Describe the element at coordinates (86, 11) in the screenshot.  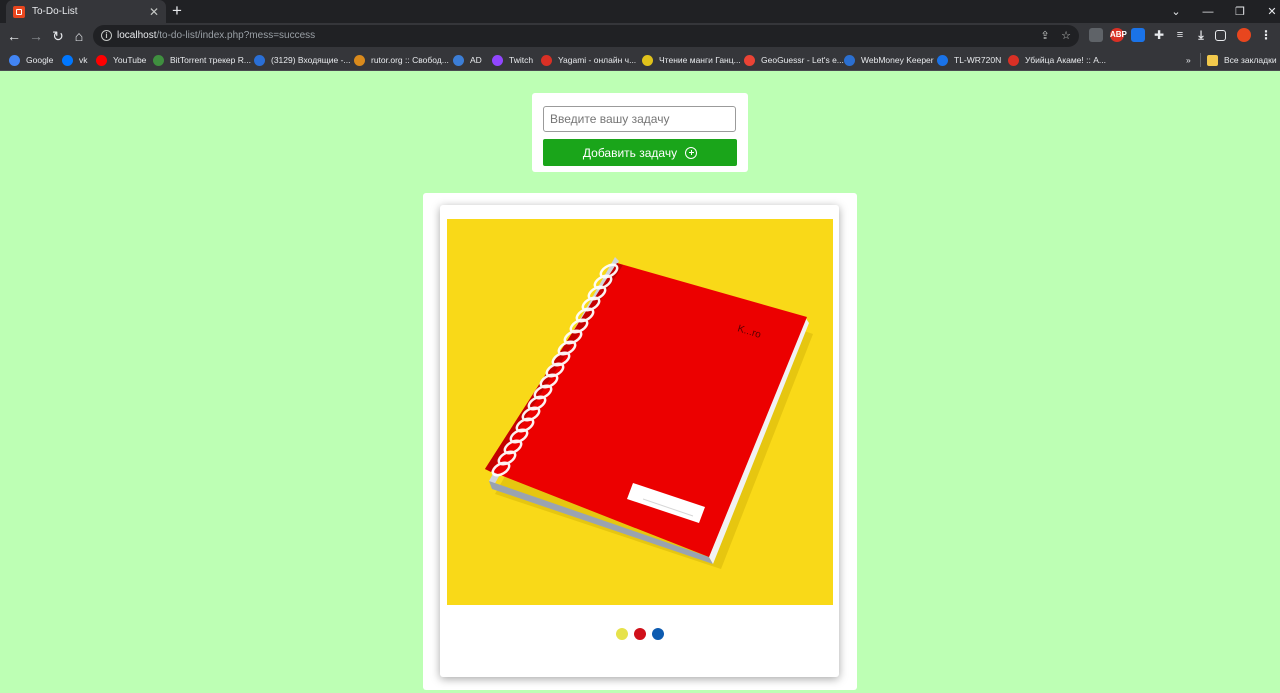
I see `browser-tab: To-Do-List ✕` at that location.